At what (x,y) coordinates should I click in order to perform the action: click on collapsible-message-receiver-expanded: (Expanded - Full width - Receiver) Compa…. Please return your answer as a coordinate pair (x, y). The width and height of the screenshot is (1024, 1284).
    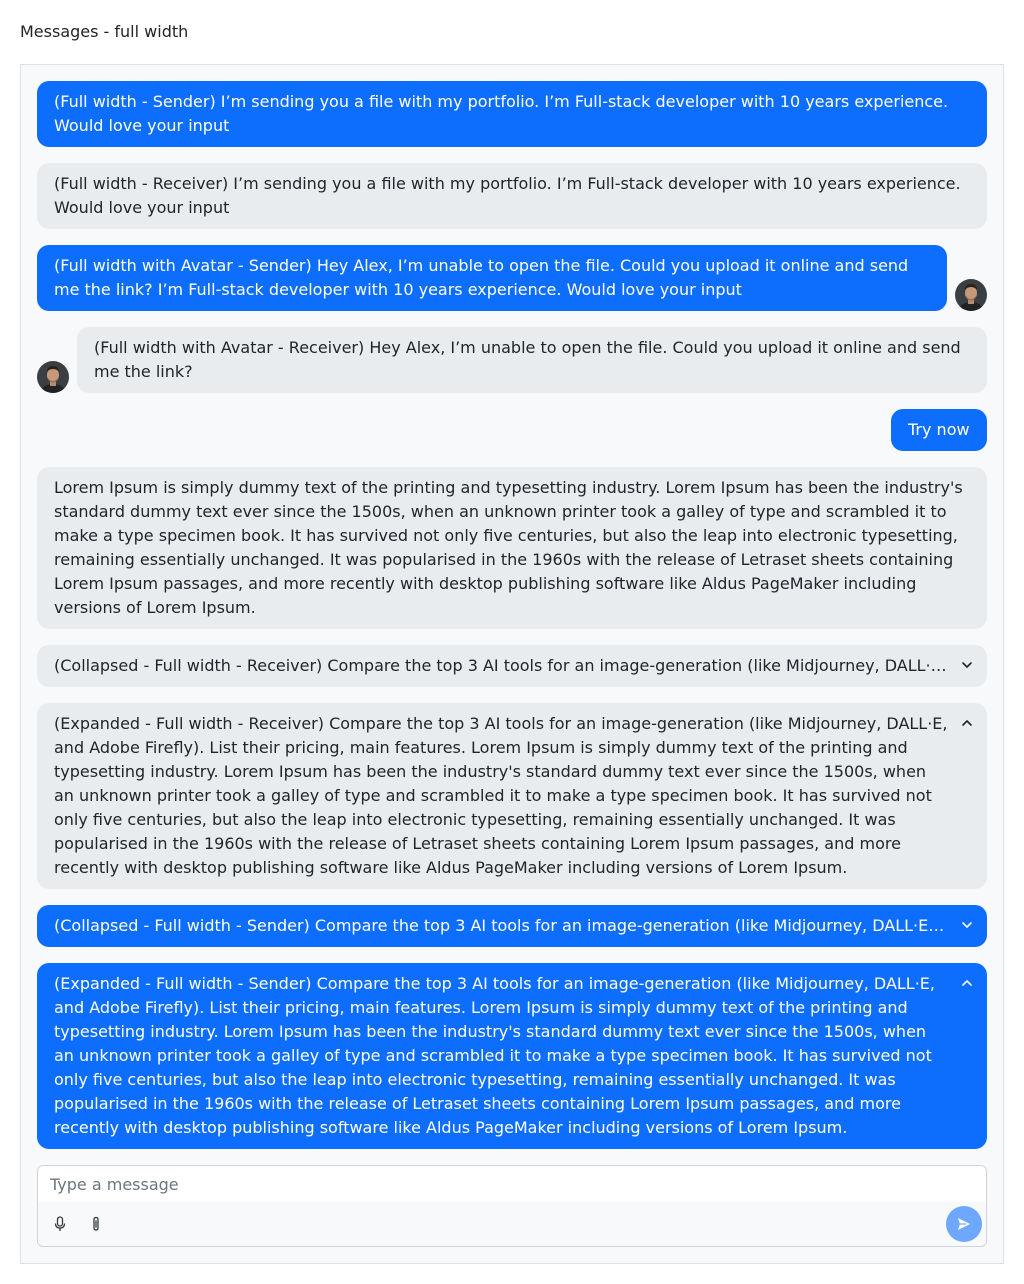
    Looking at the image, I should click on (512, 796).